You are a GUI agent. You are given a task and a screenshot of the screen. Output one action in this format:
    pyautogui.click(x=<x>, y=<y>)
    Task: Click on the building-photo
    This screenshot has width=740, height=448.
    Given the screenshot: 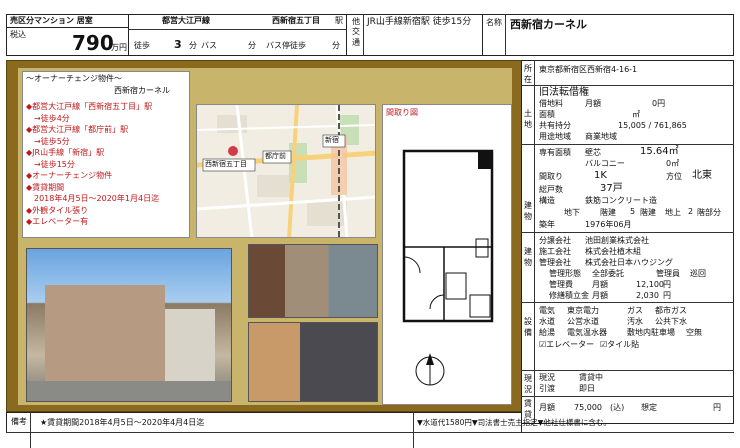 What is the action you would take?
    pyautogui.click(x=129, y=325)
    